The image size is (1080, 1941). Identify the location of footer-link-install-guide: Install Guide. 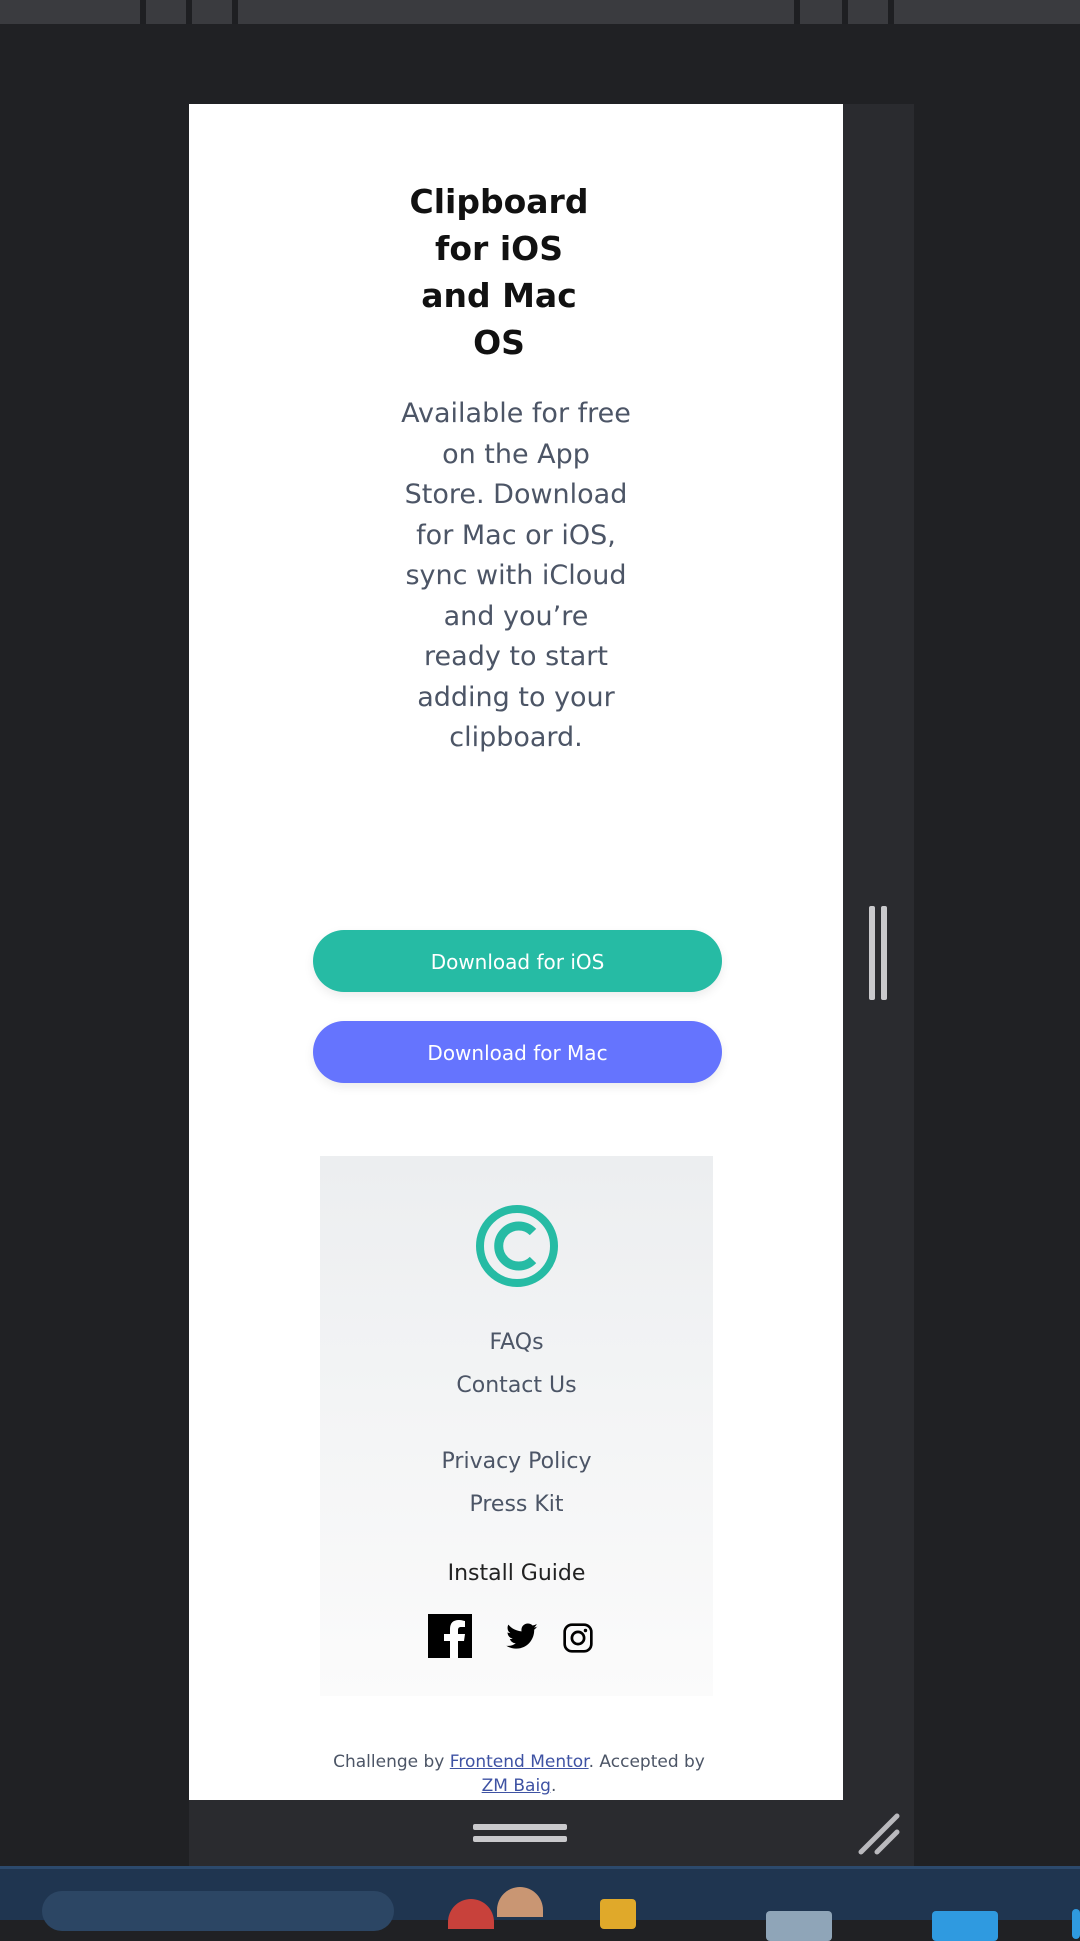
(516, 1573).